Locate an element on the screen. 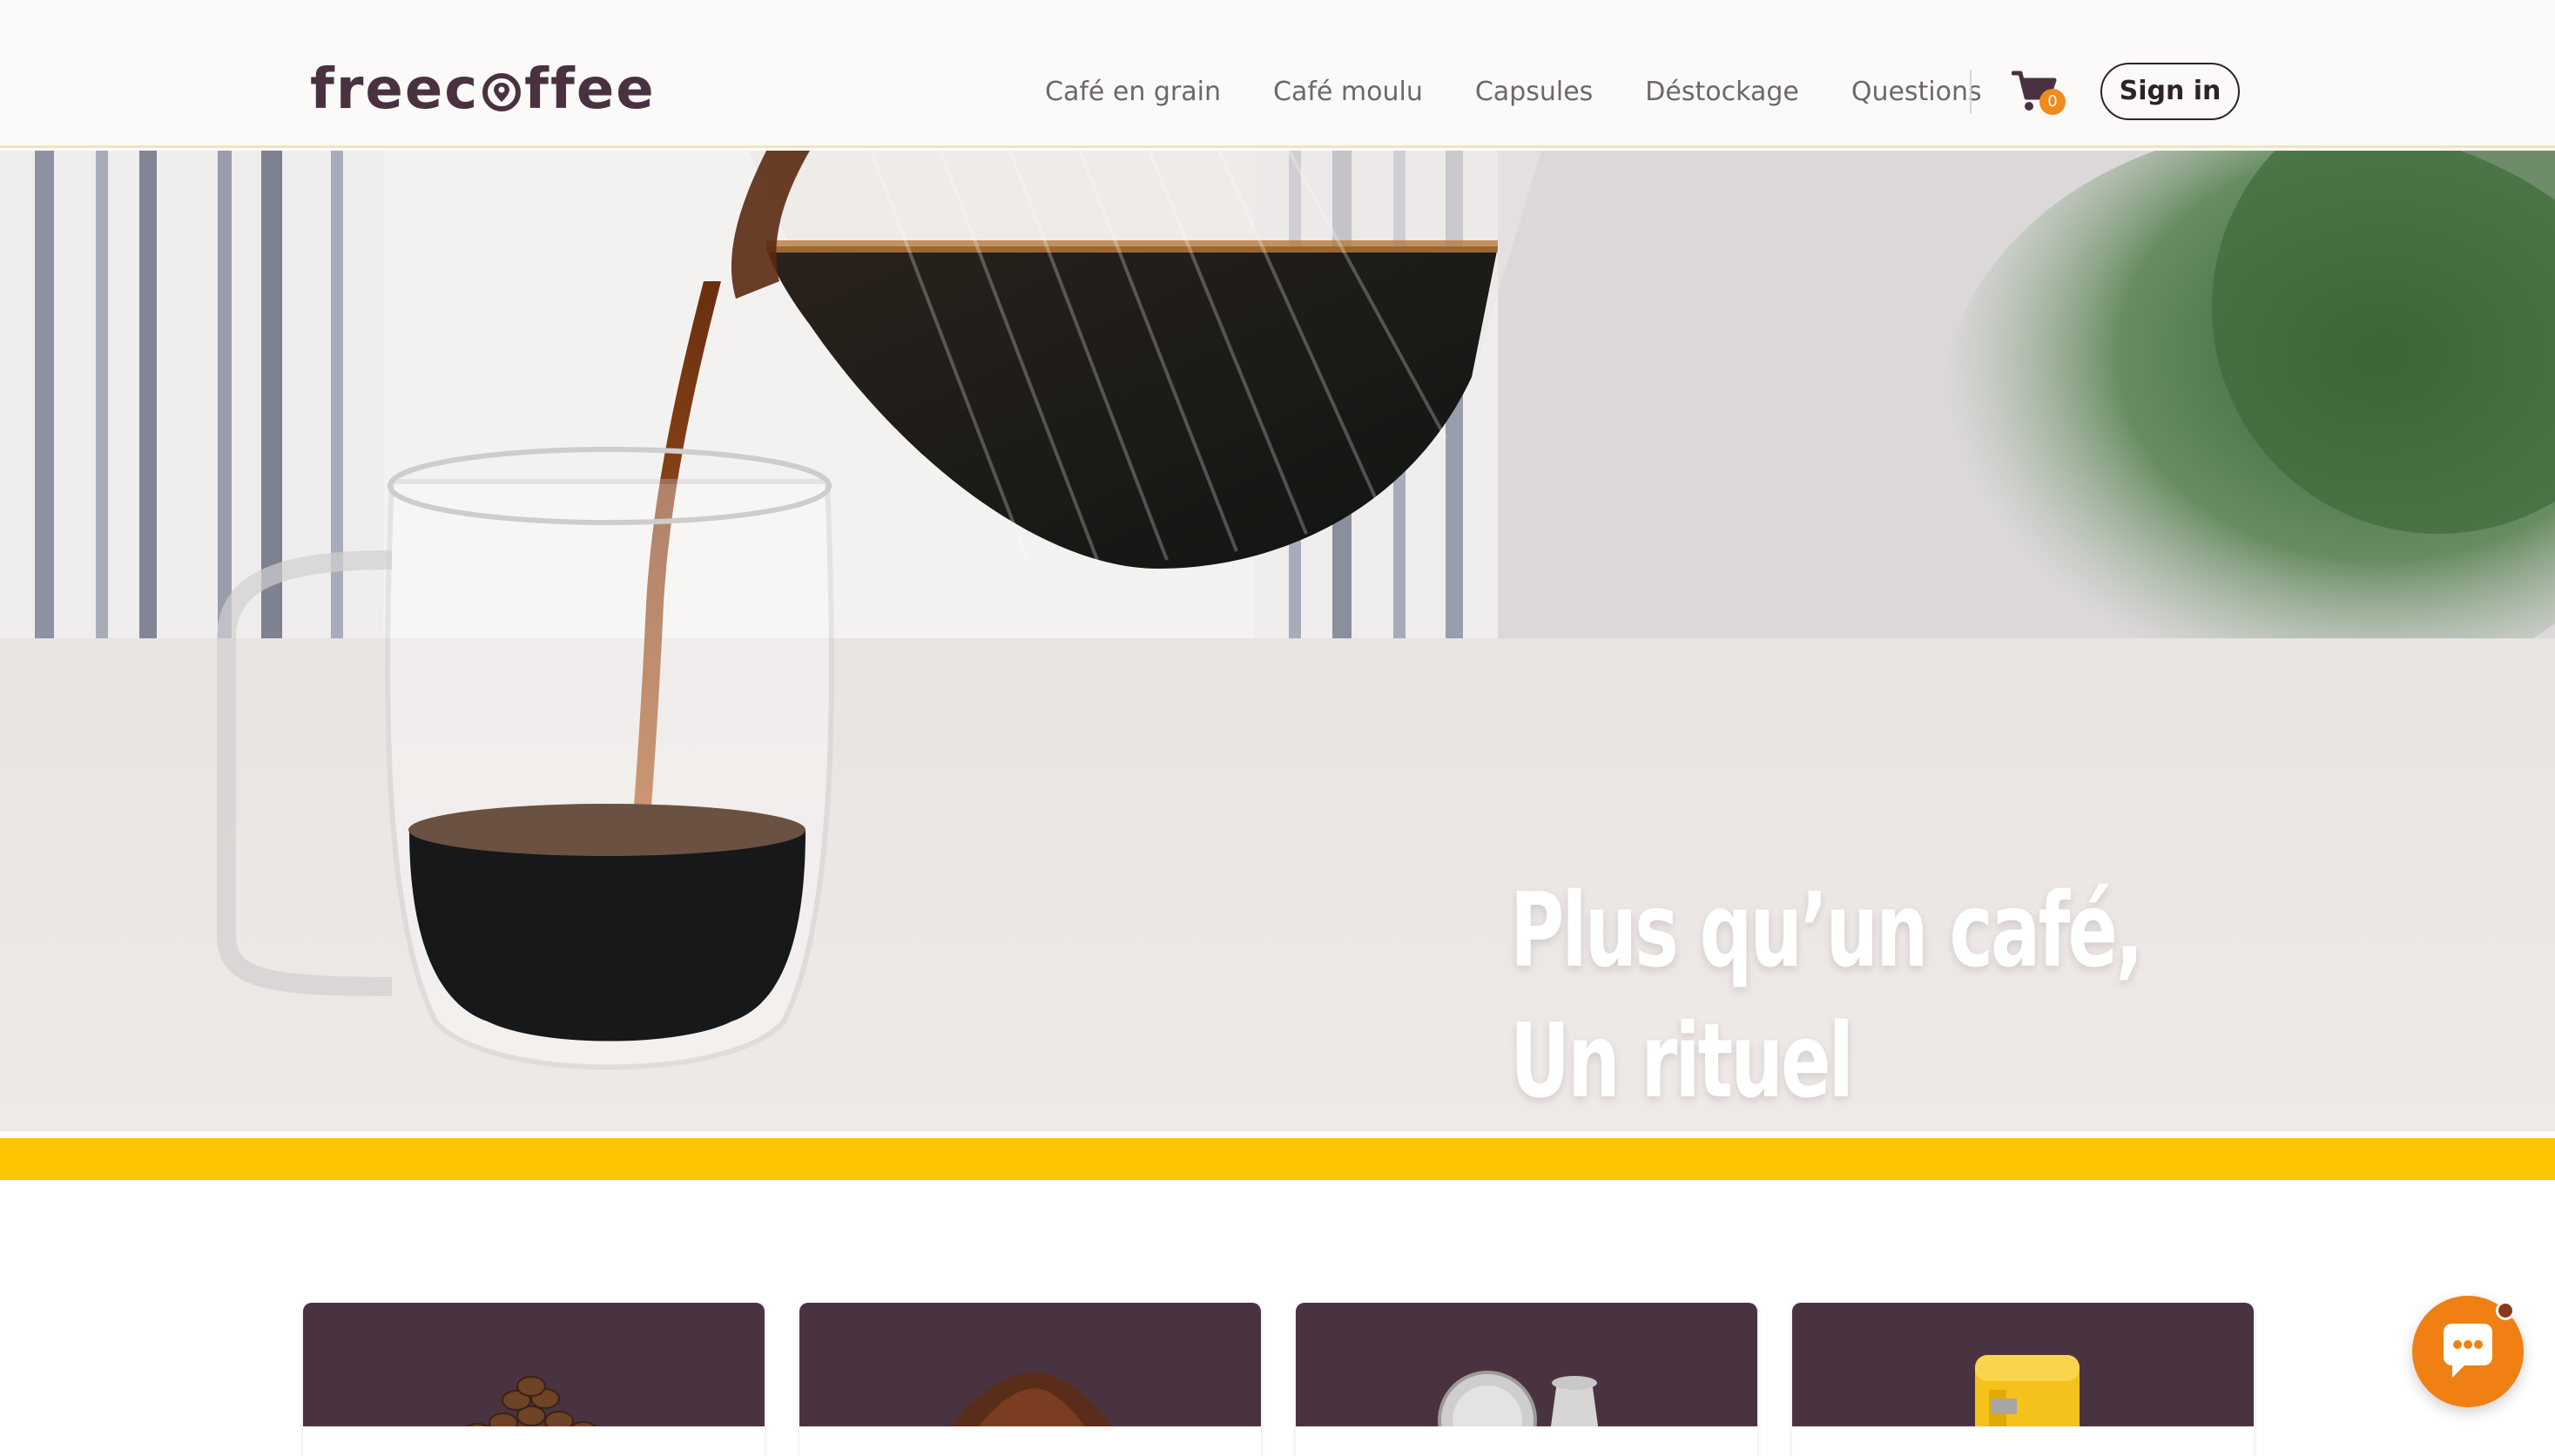 The image size is (2555, 1456). chat-notification-dot is located at coordinates (2505, 1310).